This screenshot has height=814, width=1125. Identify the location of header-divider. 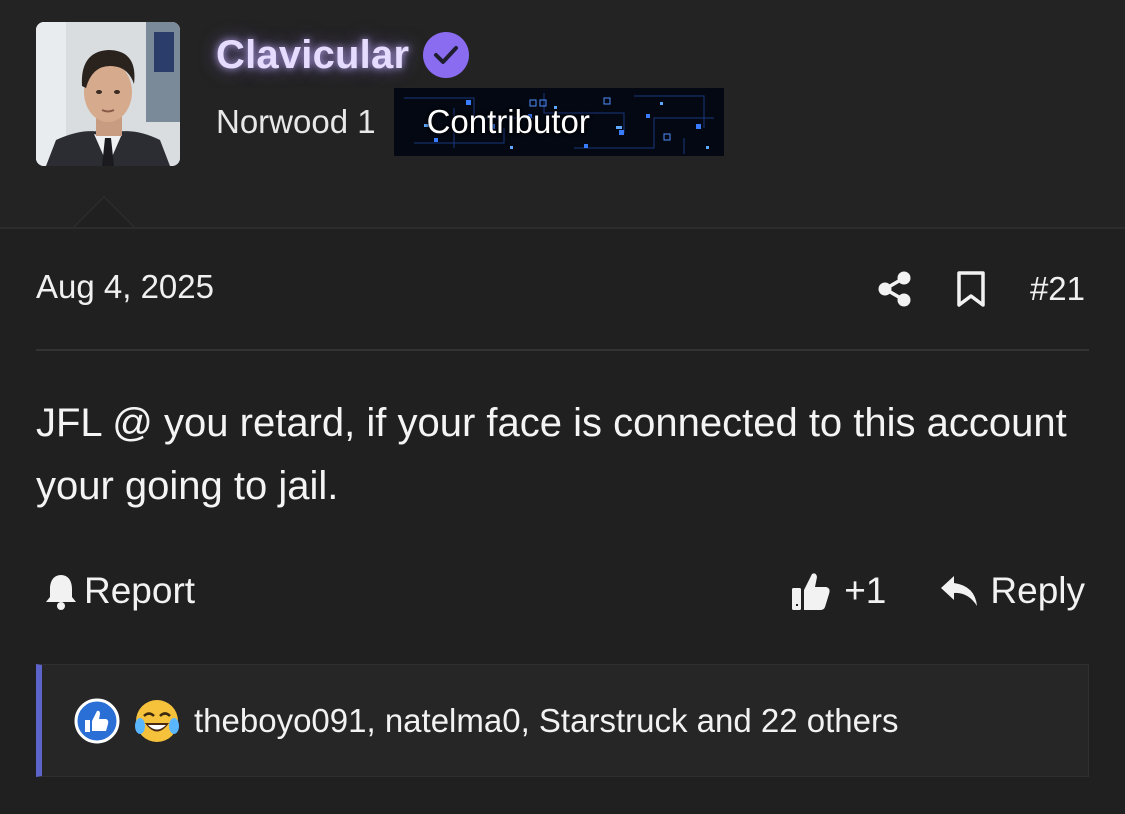
(562, 228).